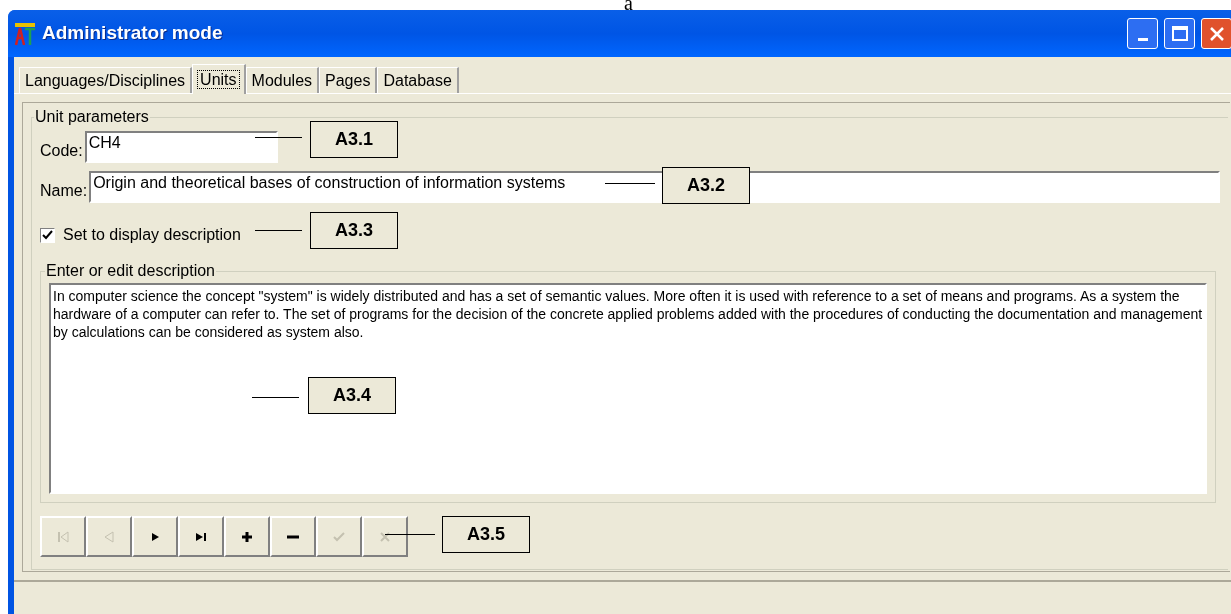 This screenshot has width=1231, height=614. I want to click on tab: Pages, so click(348, 80).